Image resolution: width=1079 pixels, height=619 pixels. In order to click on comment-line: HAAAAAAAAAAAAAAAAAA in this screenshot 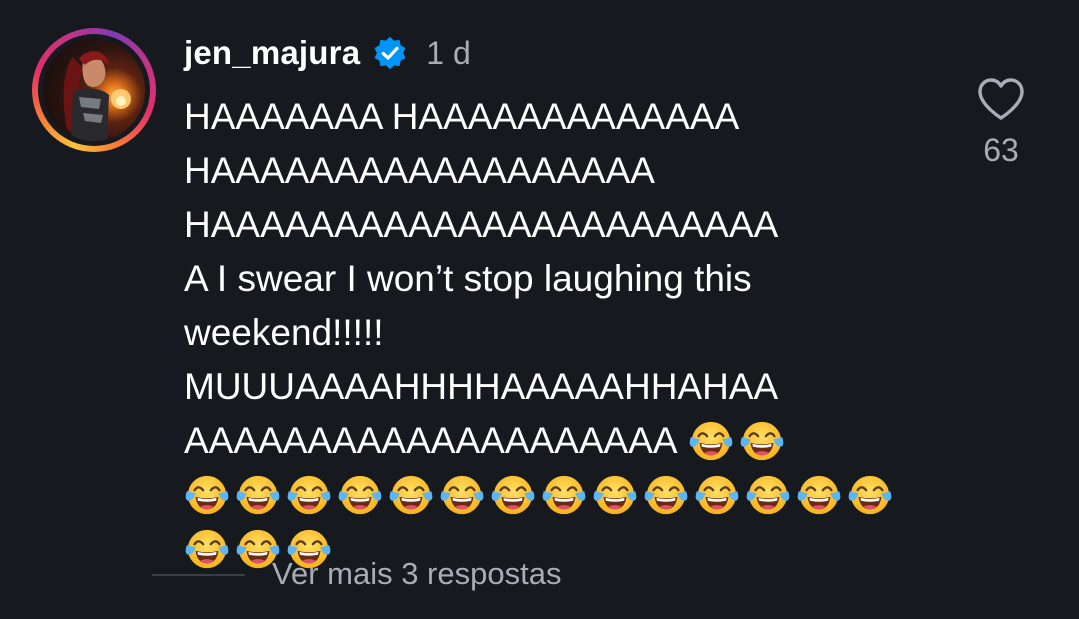, I will do `click(419, 170)`.